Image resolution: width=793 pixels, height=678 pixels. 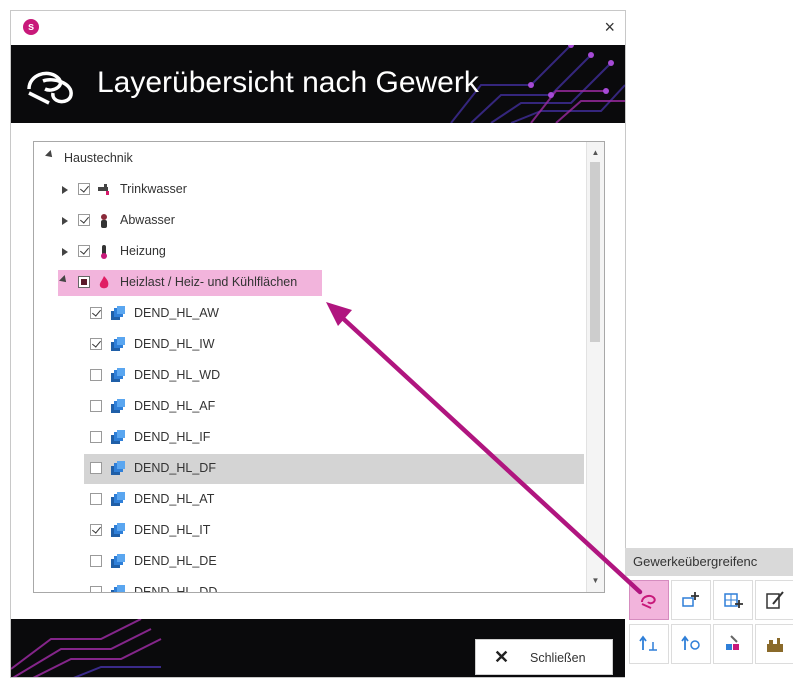 What do you see at coordinates (104, 282) in the screenshot?
I see `flame-icon` at bounding box center [104, 282].